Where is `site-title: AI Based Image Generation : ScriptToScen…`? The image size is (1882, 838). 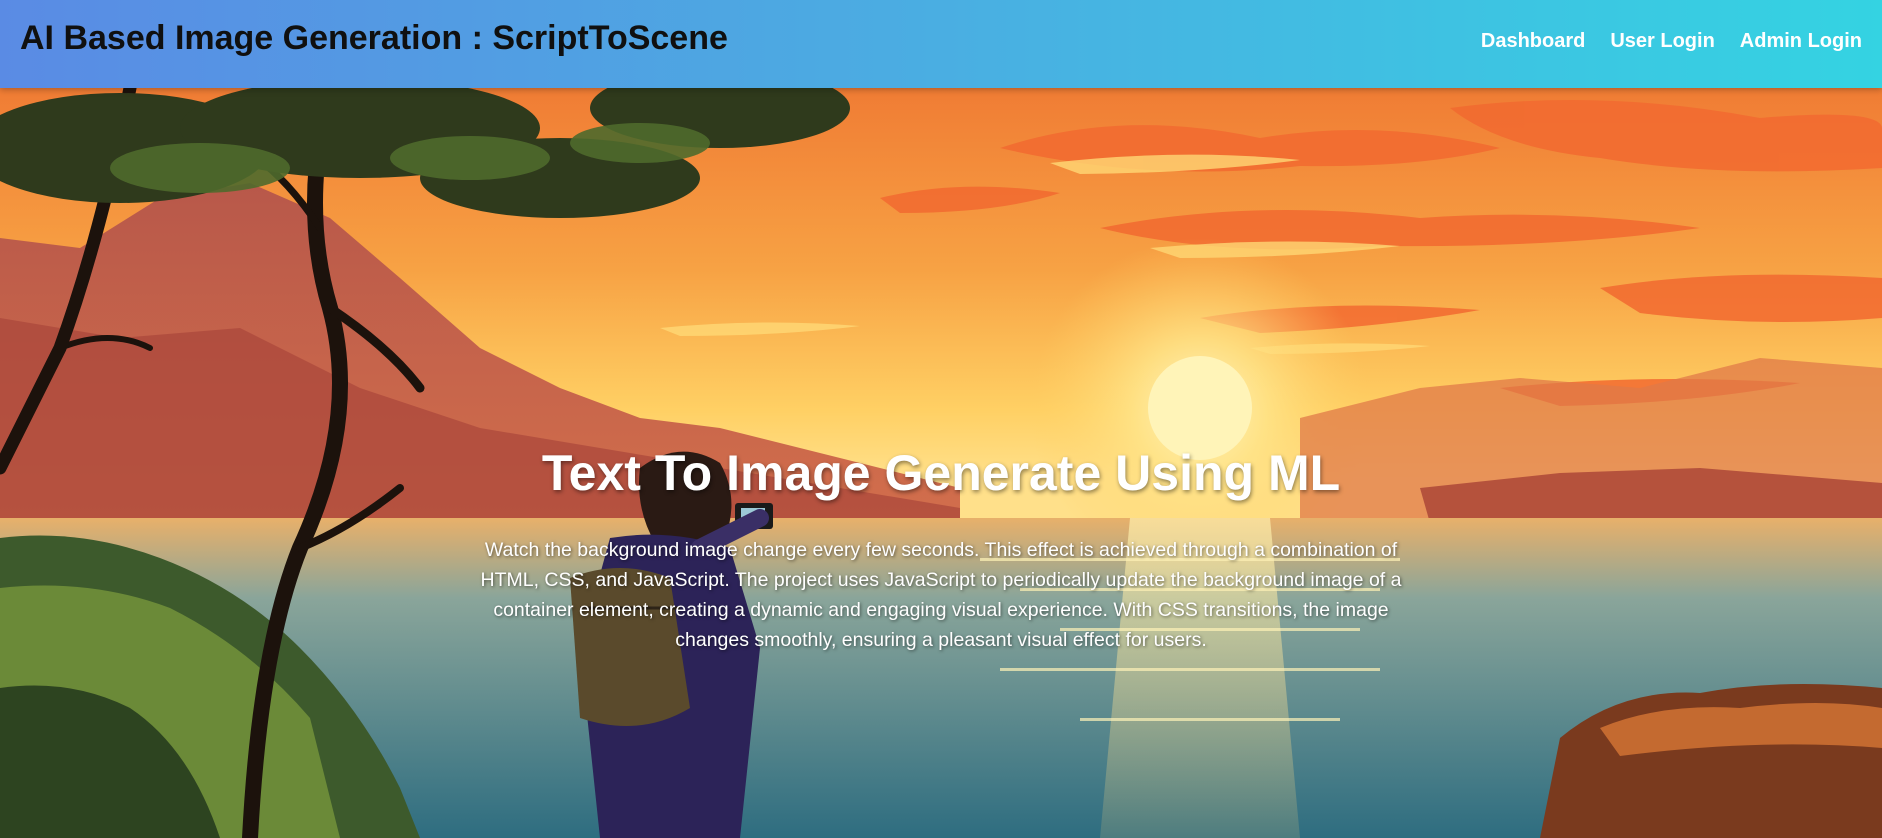
site-title: AI Based Image Generation : ScriptToScen… is located at coordinates (374, 38).